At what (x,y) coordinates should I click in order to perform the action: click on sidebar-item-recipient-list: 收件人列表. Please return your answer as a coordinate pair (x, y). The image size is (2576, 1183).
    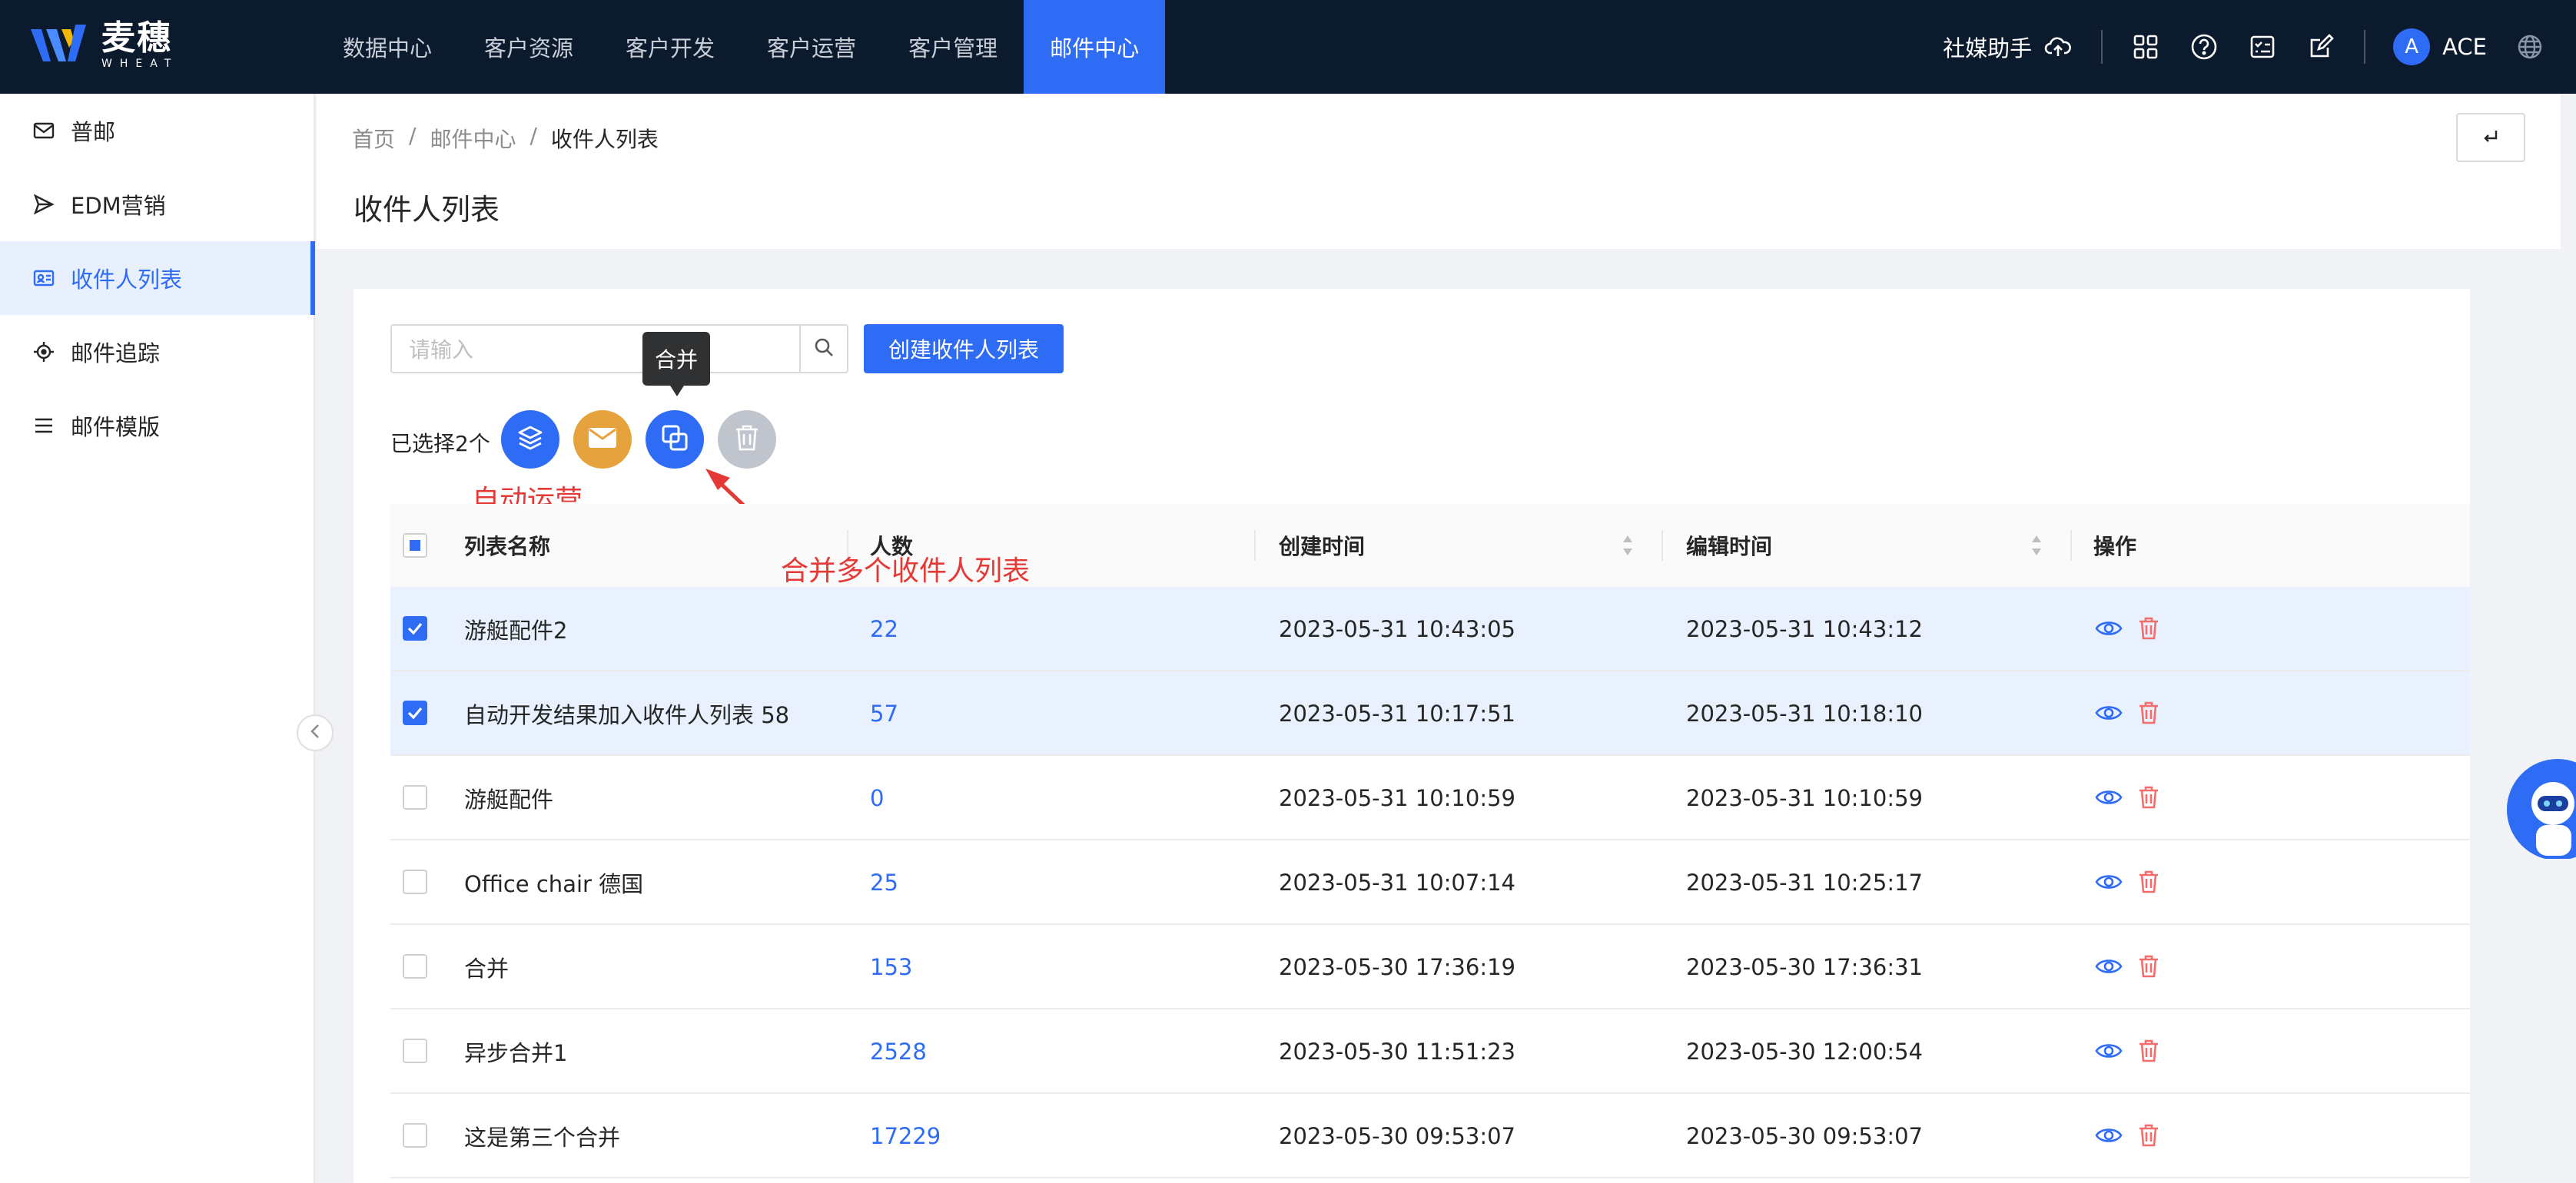
    Looking at the image, I should click on (157, 278).